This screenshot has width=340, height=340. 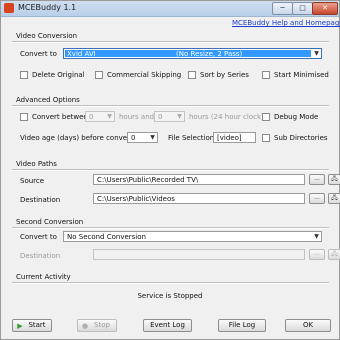 I want to click on sort-by-series-label: Sort by Series, so click(x=224, y=75).